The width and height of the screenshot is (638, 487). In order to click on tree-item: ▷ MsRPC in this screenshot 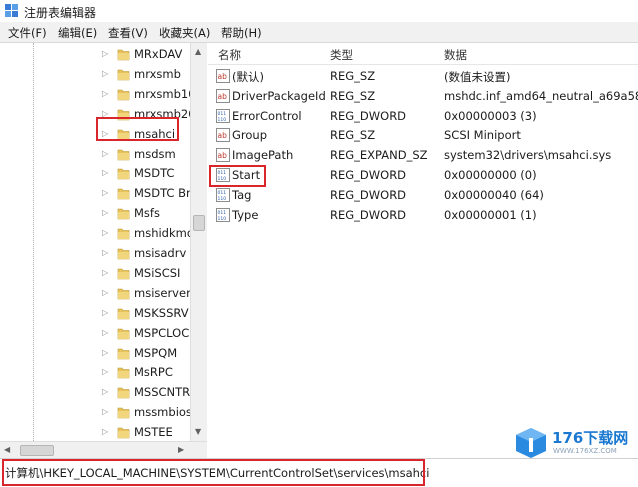, I will do `click(95, 372)`.